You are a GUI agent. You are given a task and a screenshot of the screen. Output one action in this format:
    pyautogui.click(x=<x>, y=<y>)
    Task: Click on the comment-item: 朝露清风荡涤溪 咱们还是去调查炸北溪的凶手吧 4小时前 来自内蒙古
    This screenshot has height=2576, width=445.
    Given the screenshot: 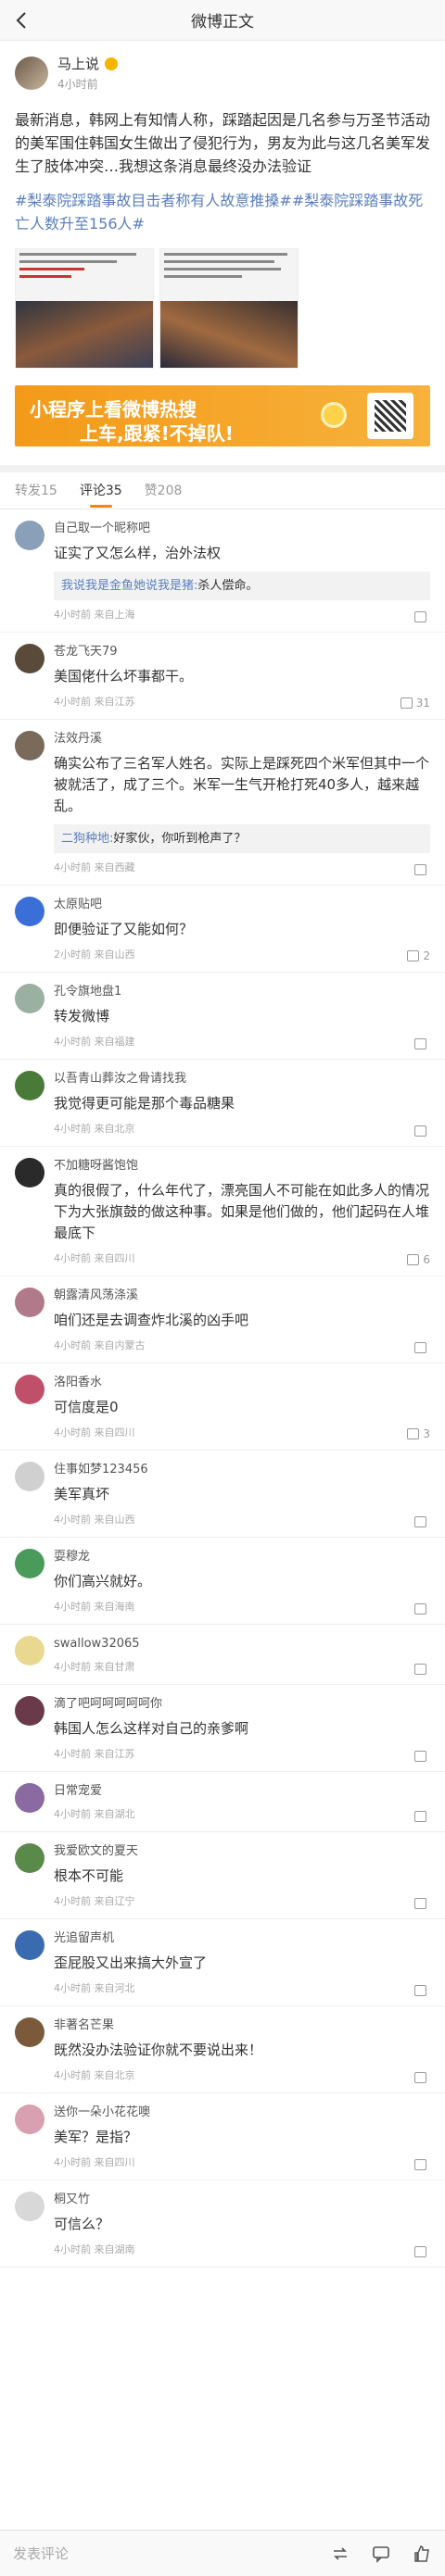 What is the action you would take?
    pyautogui.click(x=222, y=1319)
    